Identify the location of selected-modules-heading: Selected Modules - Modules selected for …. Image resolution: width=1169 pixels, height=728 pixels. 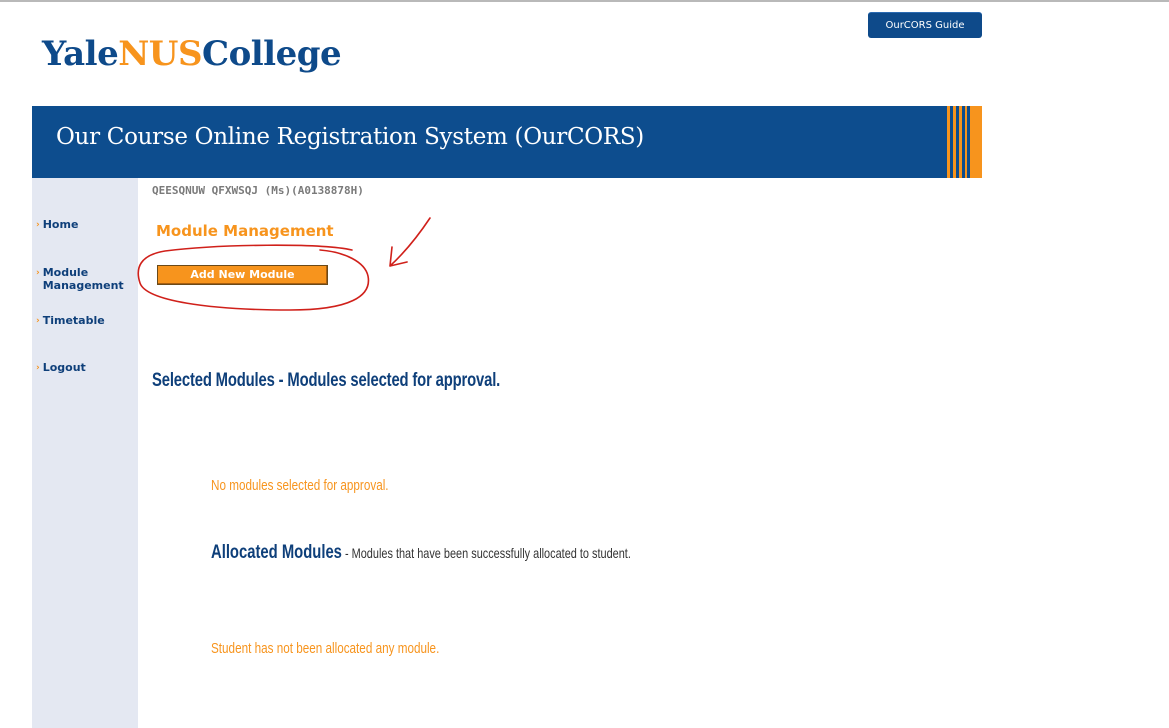
(326, 380).